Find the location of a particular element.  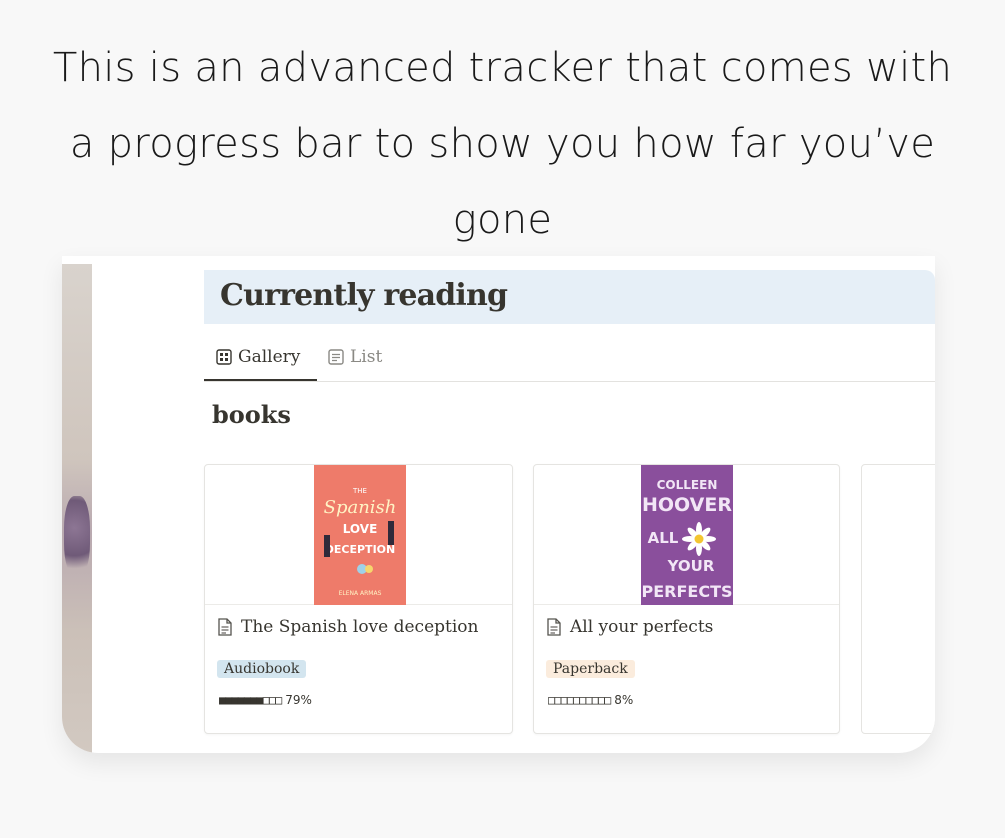

card-cover-area: COLLEEN HOOVER ALL YOUR PERFECTS is located at coordinates (686, 535).